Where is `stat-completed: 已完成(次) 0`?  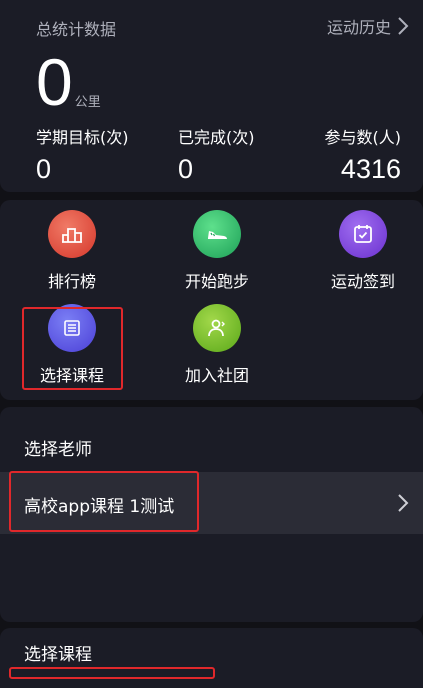
stat-completed: 已完成(次) 0 is located at coordinates (216, 154).